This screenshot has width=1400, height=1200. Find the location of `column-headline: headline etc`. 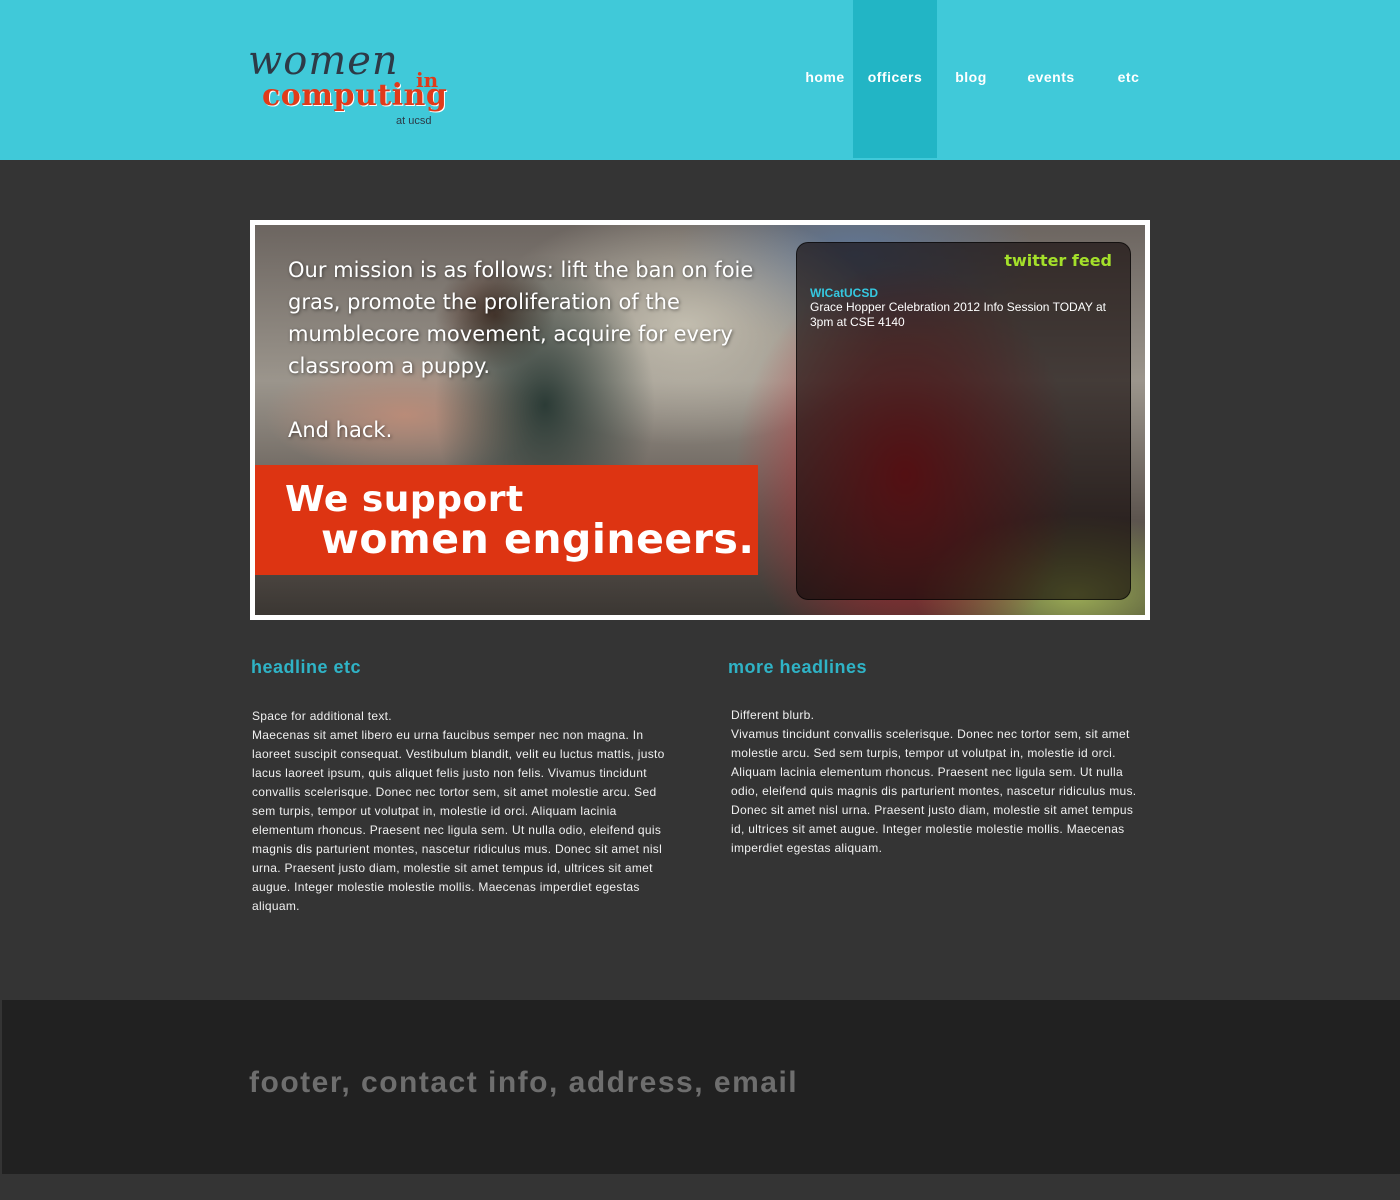

column-headline: headline etc is located at coordinates (306, 667).